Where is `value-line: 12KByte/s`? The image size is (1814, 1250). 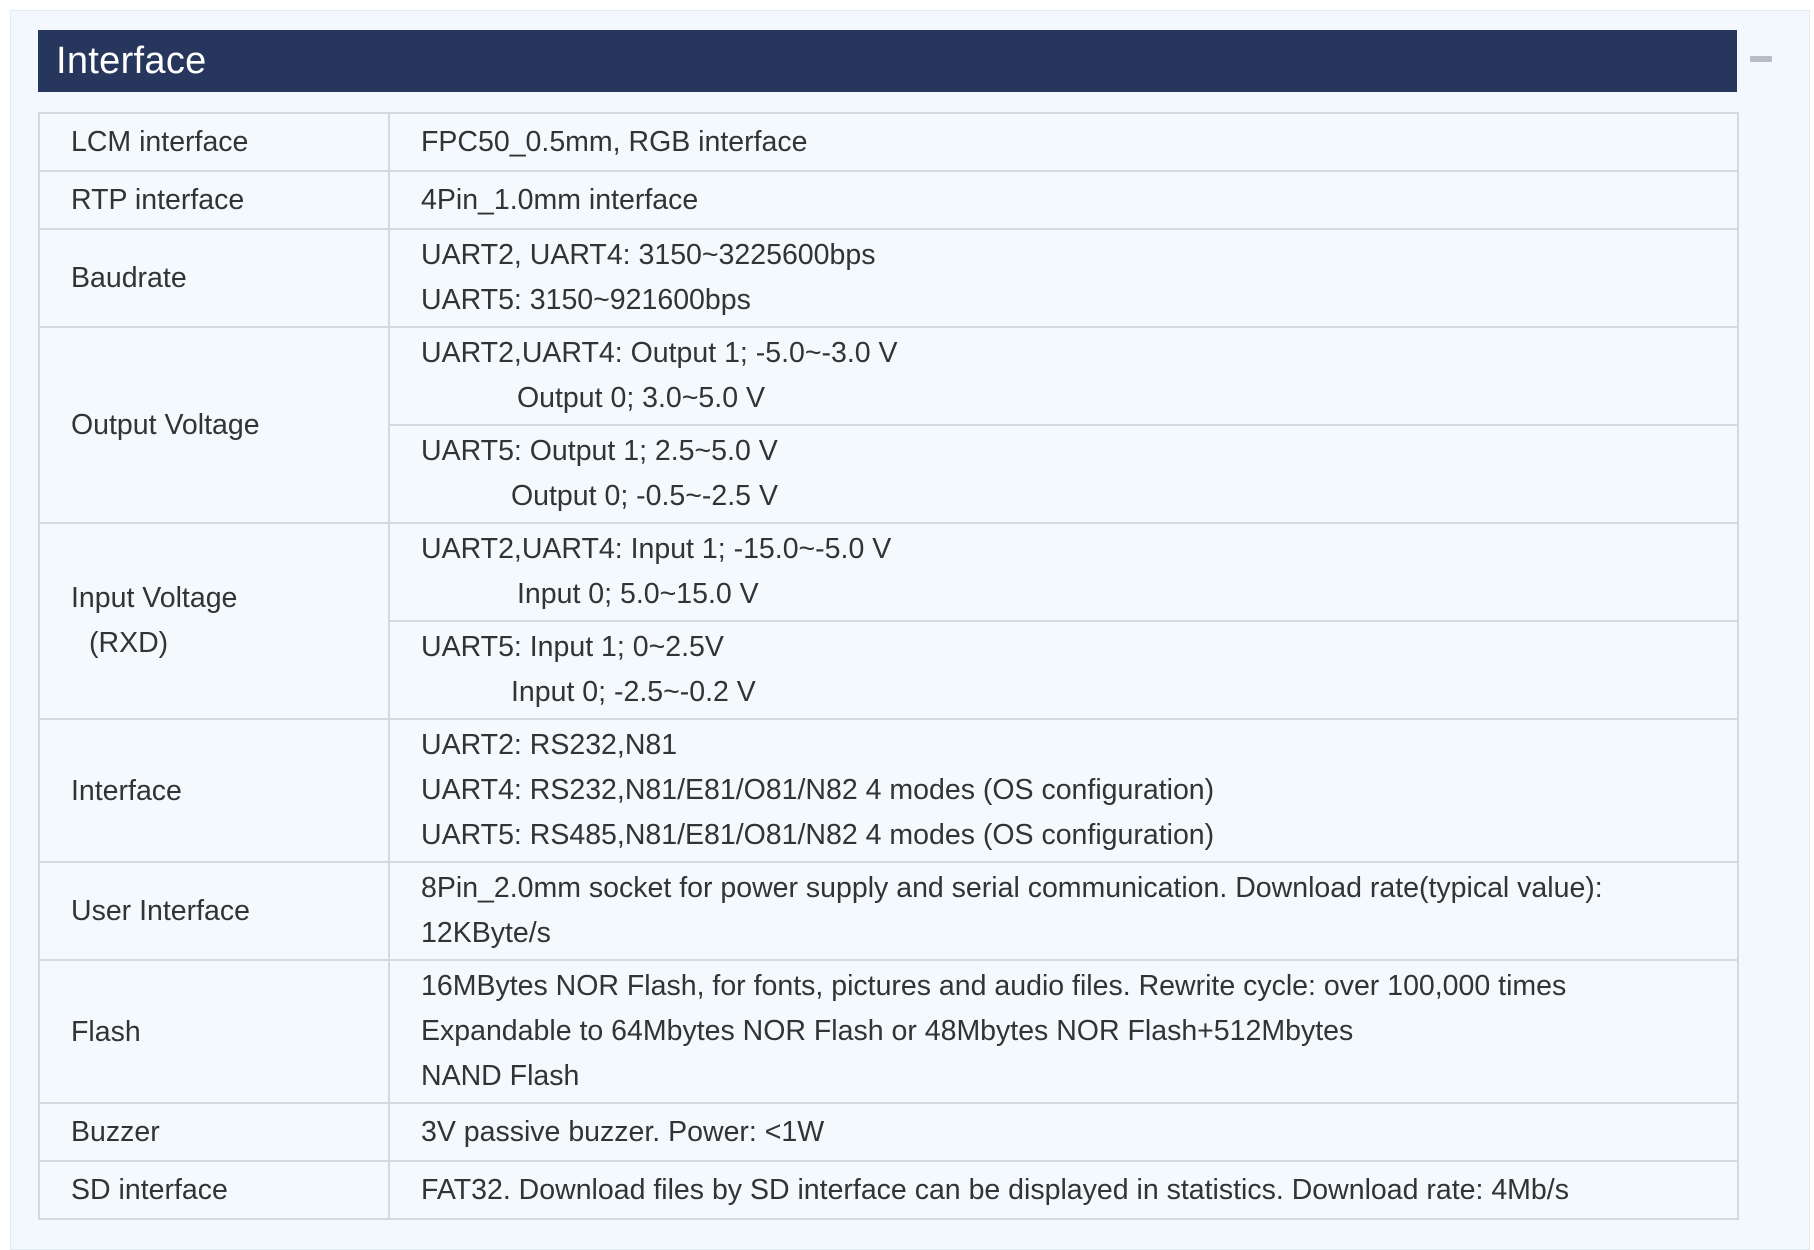
value-line: 12KByte/s is located at coordinates (486, 933).